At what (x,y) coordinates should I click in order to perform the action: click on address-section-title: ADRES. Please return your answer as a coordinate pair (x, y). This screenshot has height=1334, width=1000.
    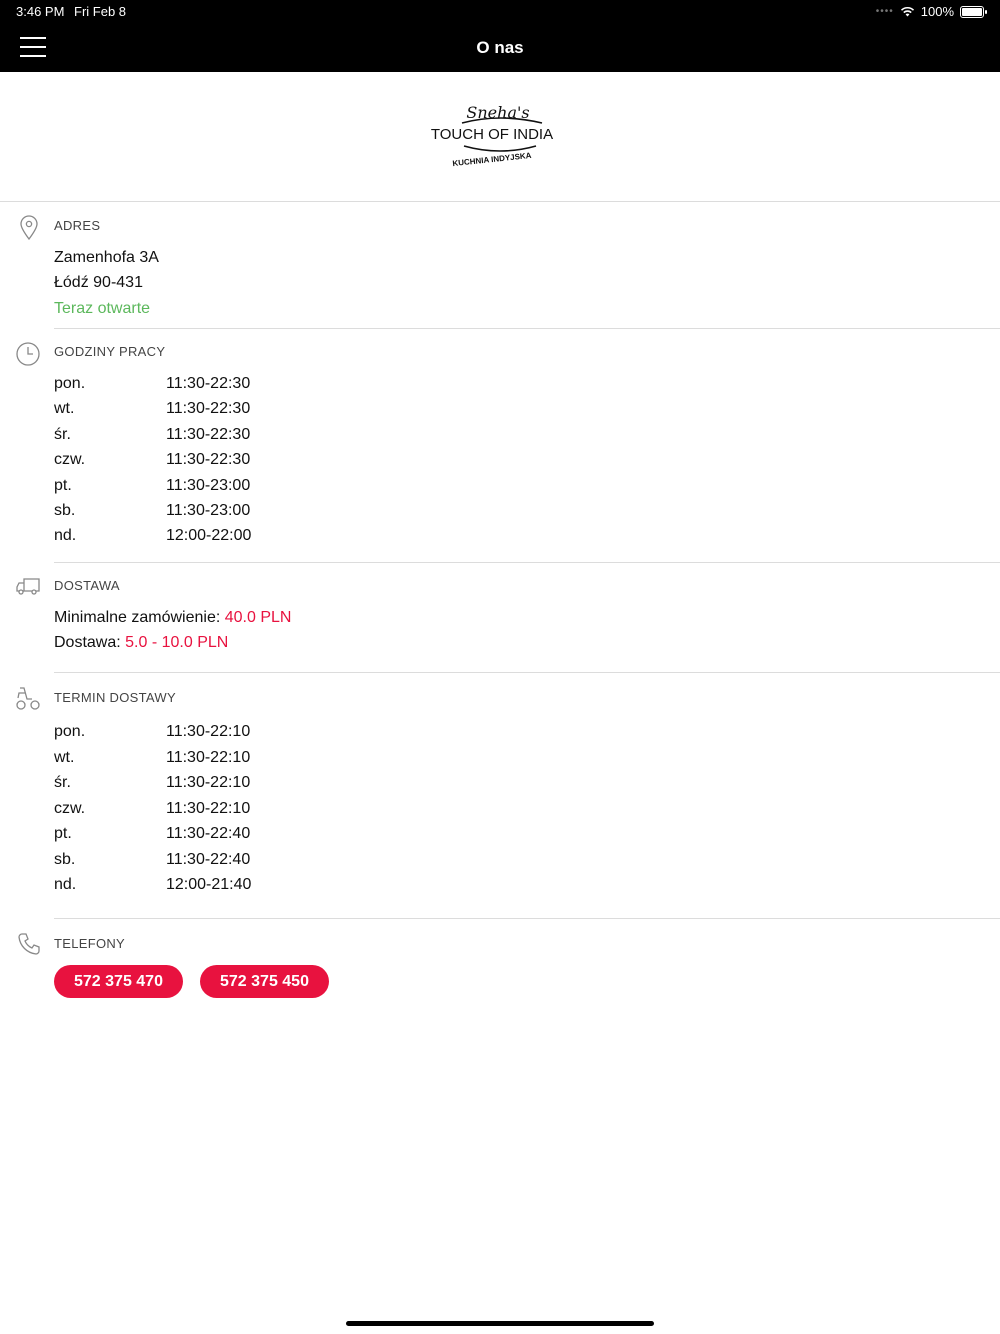
    Looking at the image, I should click on (77, 225).